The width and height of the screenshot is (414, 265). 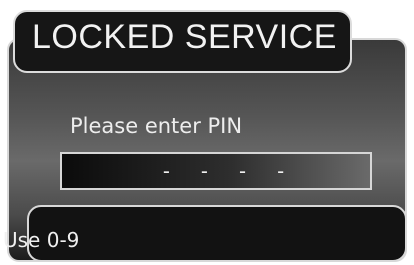 I want to click on dialog-title: LOCKED SERVICE, so click(x=184, y=37).